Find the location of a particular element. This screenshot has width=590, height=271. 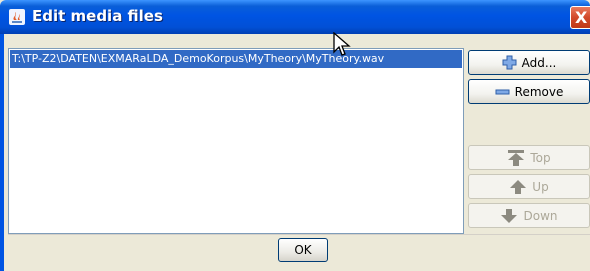

top-button: Top is located at coordinates (529, 157).